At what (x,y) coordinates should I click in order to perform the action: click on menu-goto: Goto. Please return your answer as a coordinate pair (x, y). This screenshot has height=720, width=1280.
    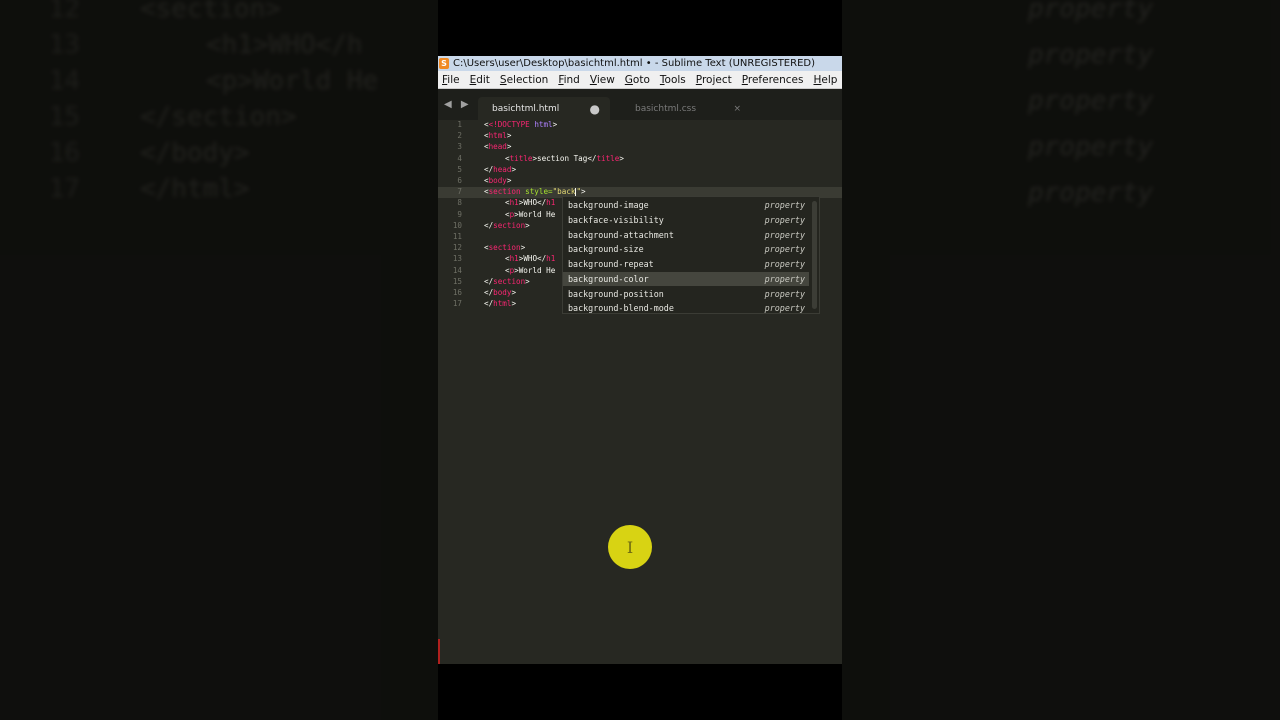
    Looking at the image, I should click on (637, 80).